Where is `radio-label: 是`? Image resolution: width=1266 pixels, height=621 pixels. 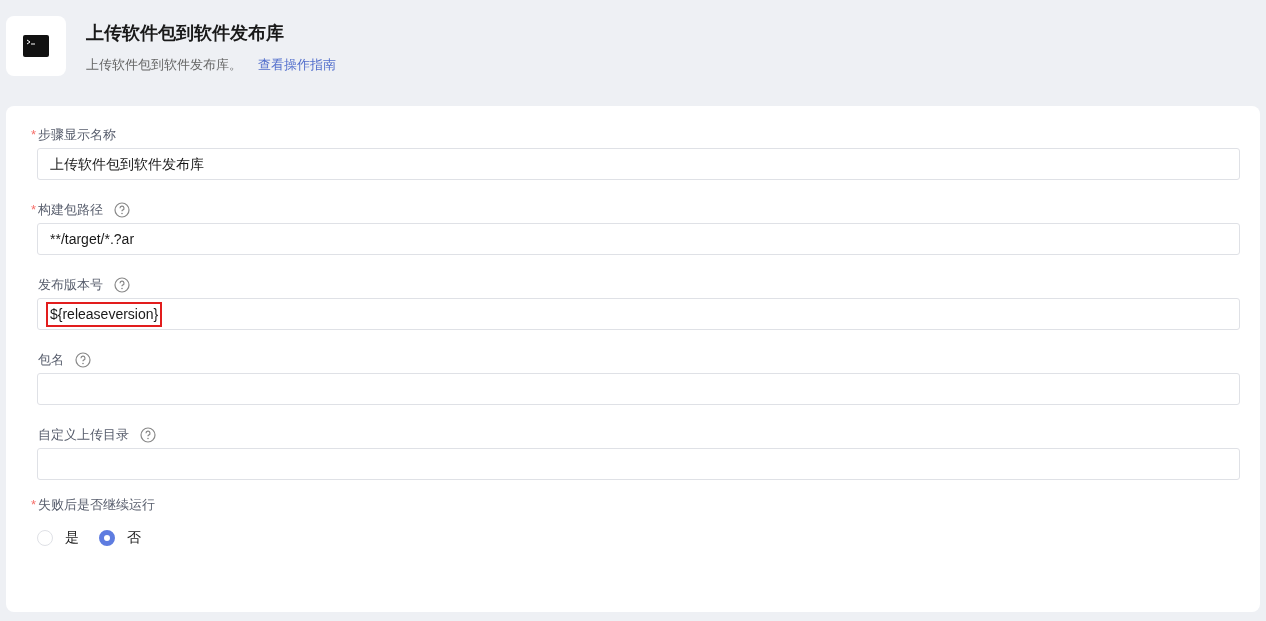
radio-label: 是 is located at coordinates (72, 537).